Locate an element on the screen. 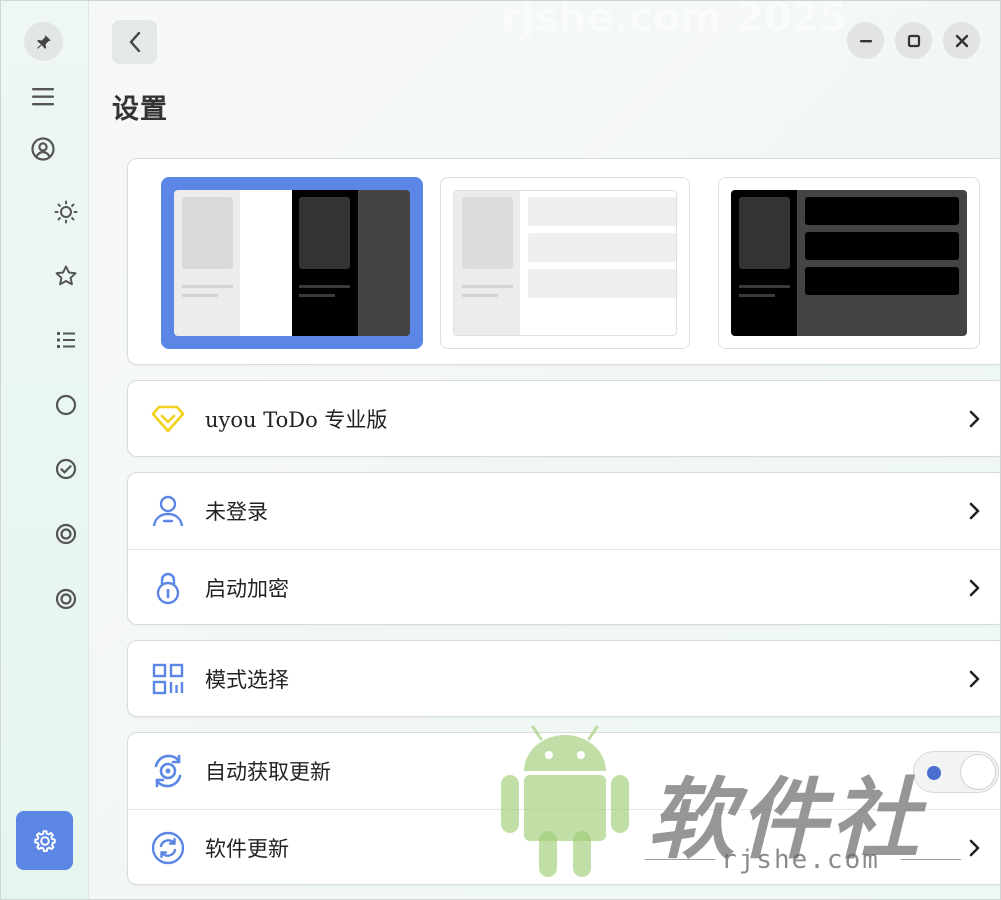  square-icon is located at coordinates (913, 40).